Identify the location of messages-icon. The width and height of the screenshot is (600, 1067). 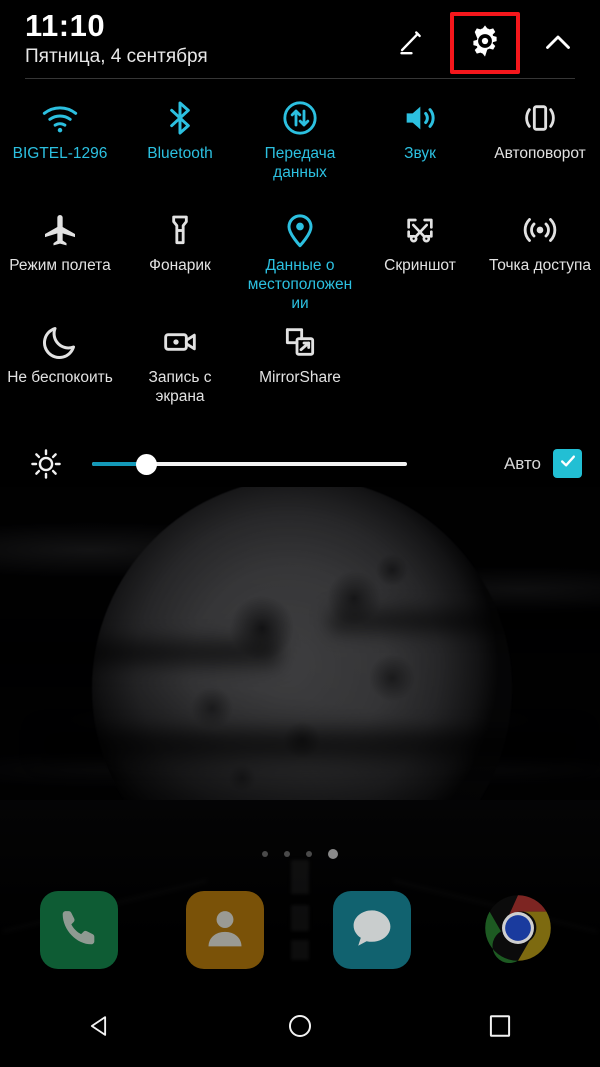
(372, 930).